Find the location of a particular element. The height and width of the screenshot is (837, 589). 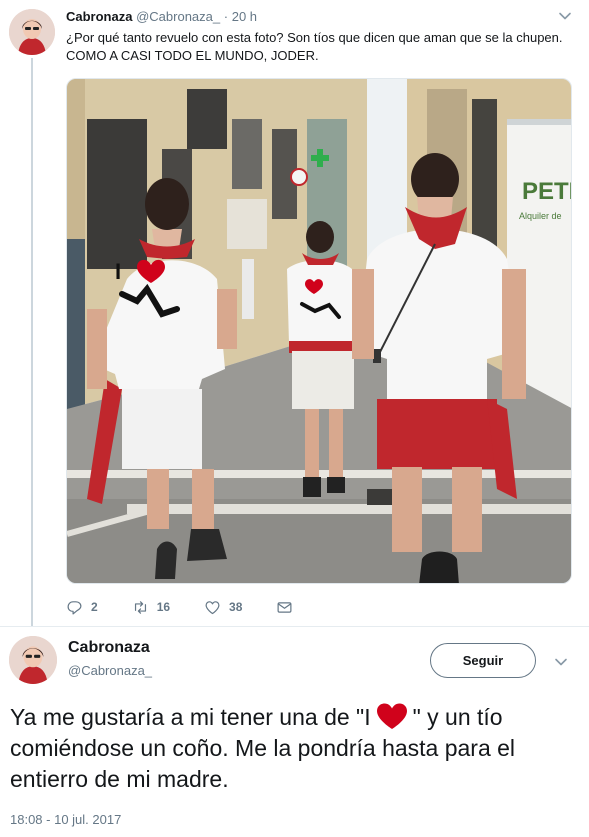

tweet-time: 20 h is located at coordinates (244, 16).